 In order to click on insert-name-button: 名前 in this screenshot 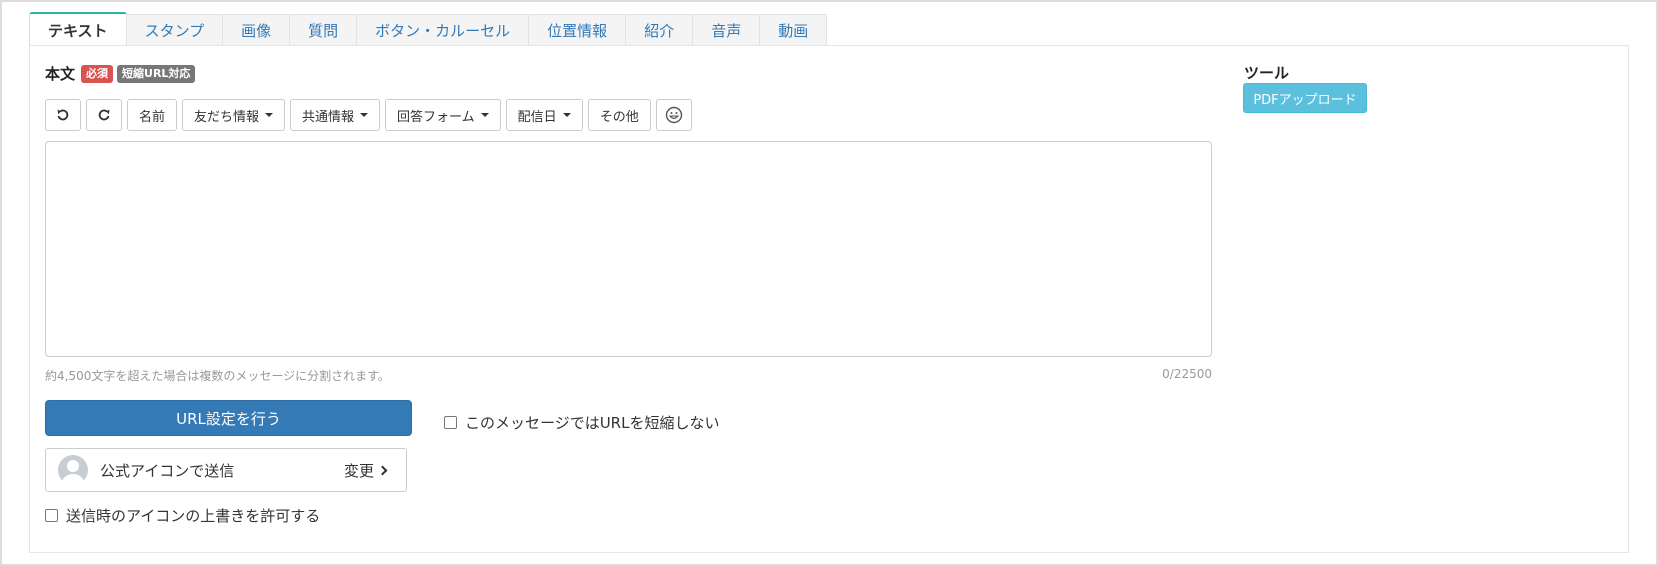, I will do `click(152, 115)`.